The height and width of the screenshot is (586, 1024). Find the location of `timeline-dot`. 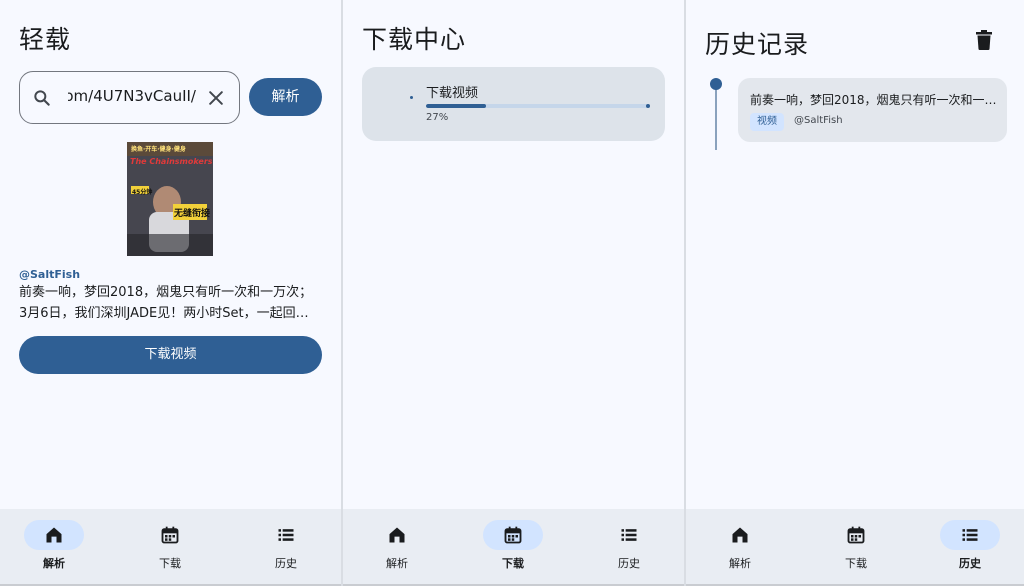

timeline-dot is located at coordinates (716, 84).